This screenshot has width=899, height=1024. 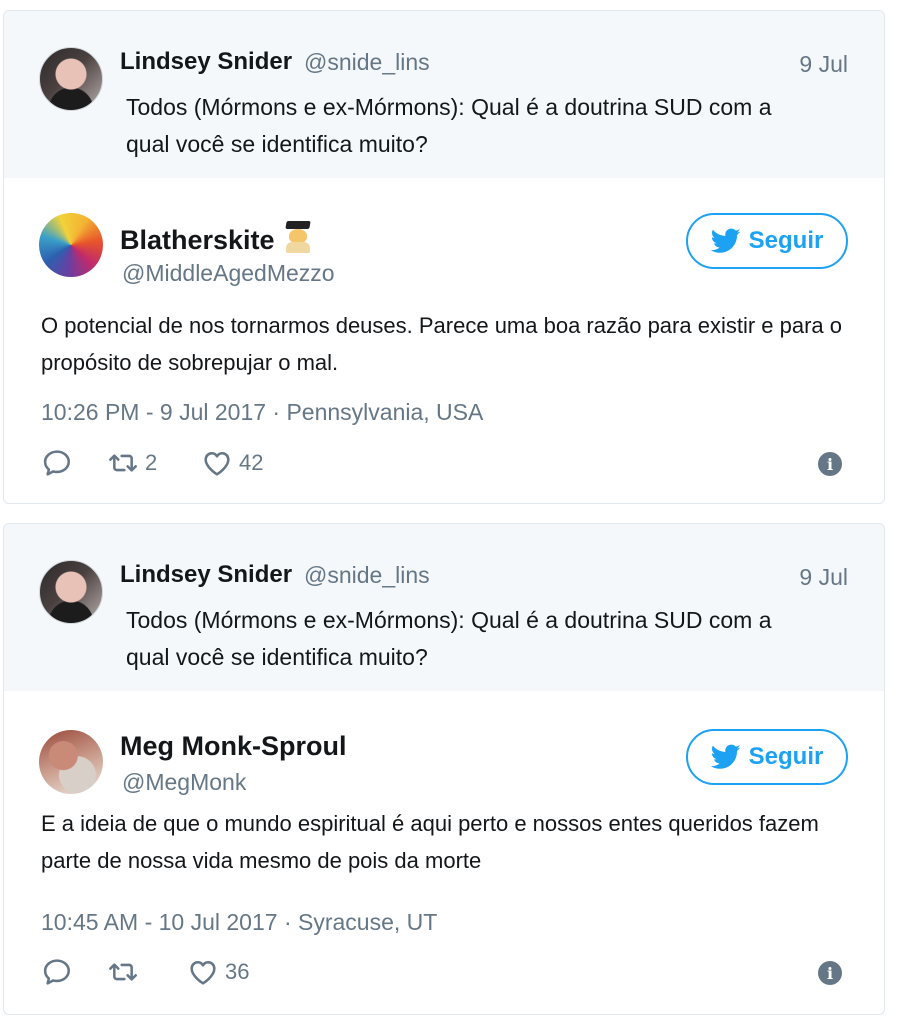 What do you see at coordinates (197, 240) in the screenshot?
I see `author-name-text: Blatherskite` at bounding box center [197, 240].